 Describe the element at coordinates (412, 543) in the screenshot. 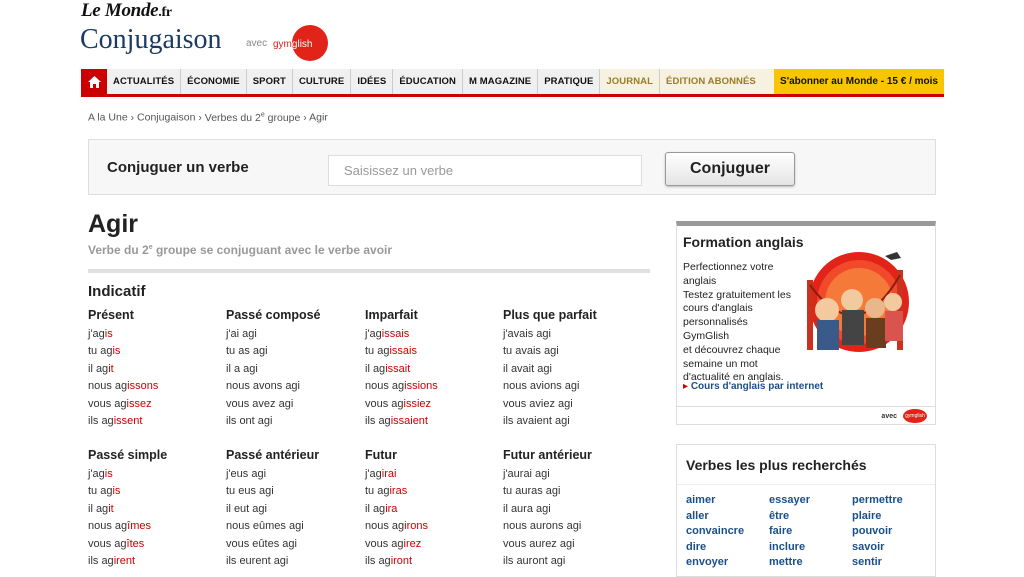

I see `verb-ending: irez` at that location.